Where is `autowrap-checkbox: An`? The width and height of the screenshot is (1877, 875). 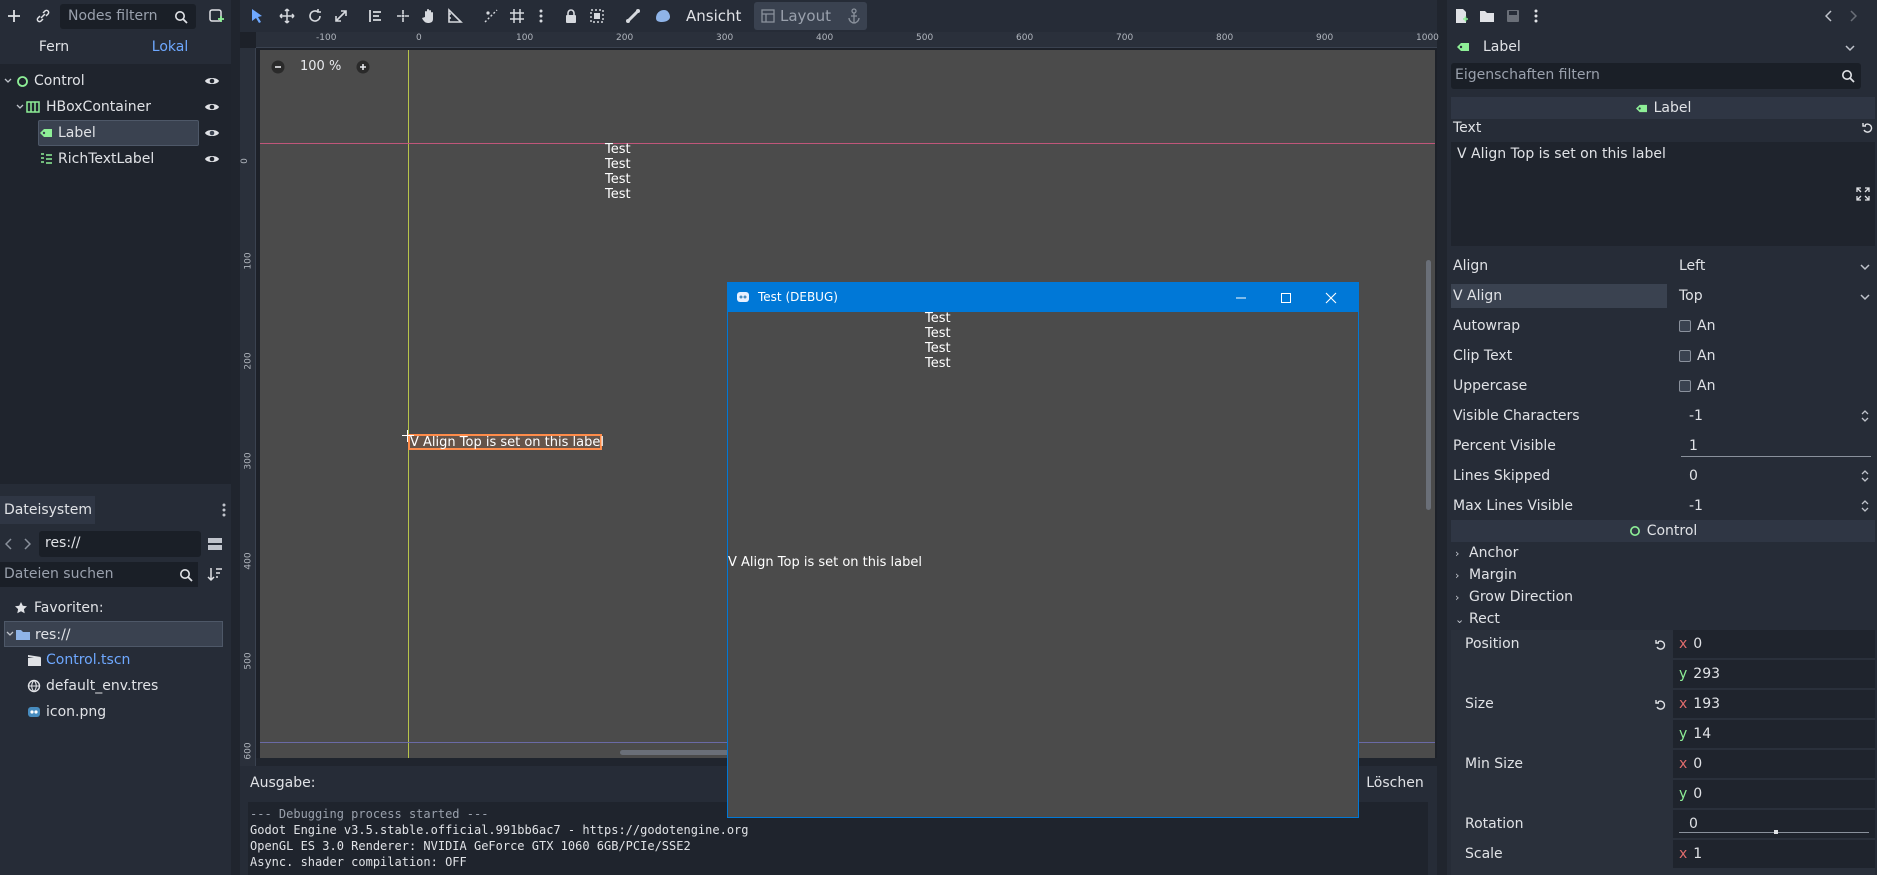
autowrap-checkbox: An is located at coordinates (1775, 326).